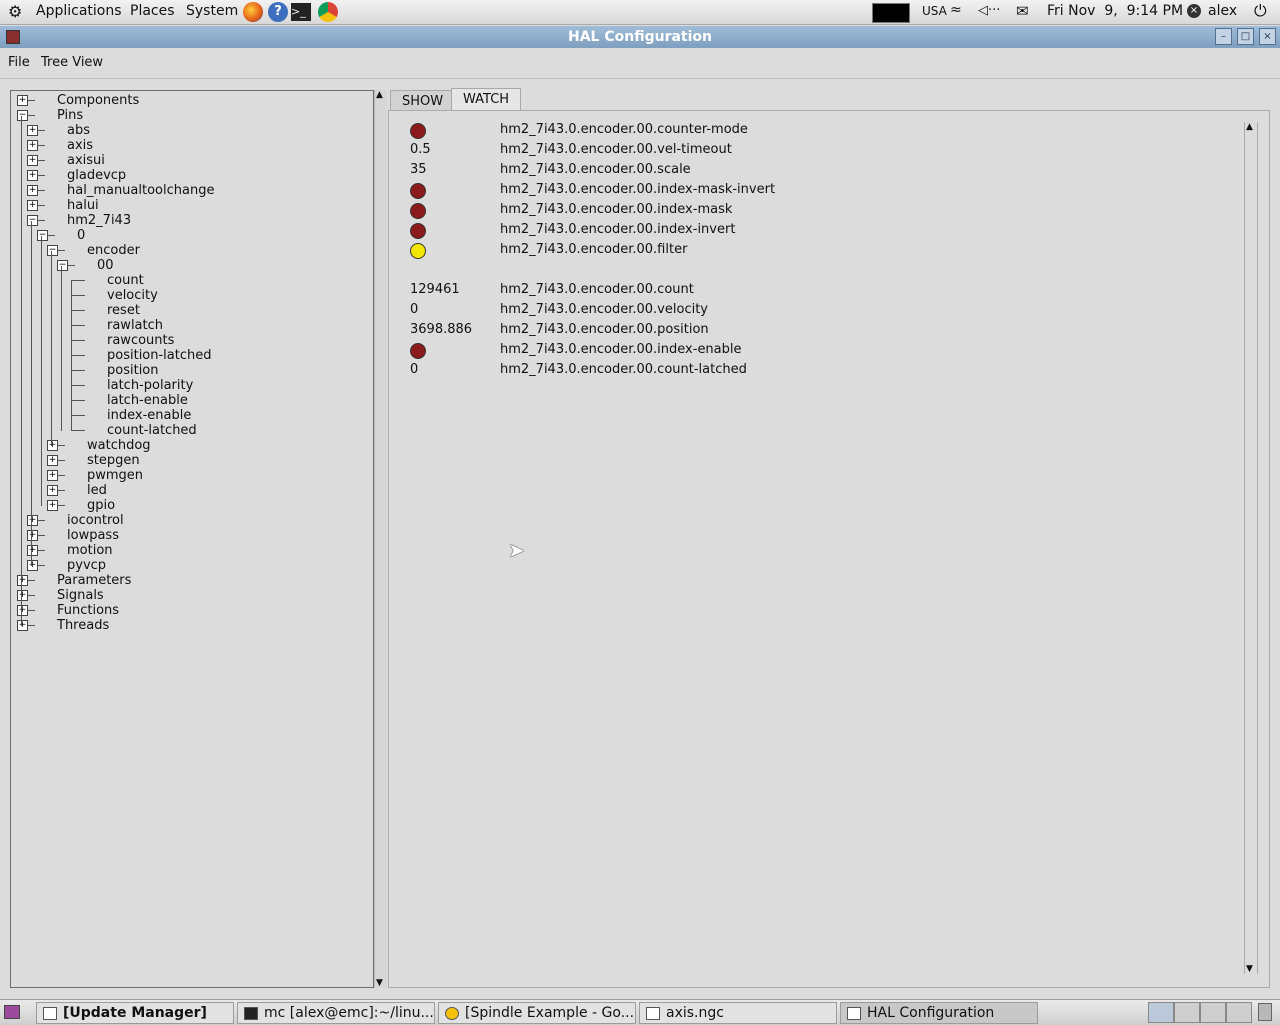  Describe the element at coordinates (738, 1013) in the screenshot. I see `task-axis-ngc: axis.ngc` at that location.